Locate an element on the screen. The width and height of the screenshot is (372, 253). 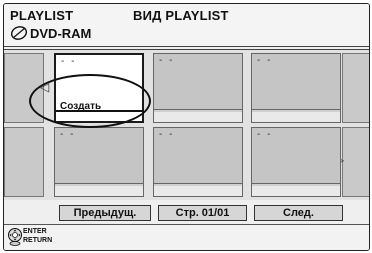
next-page-tile-bottom is located at coordinates (355, 162).